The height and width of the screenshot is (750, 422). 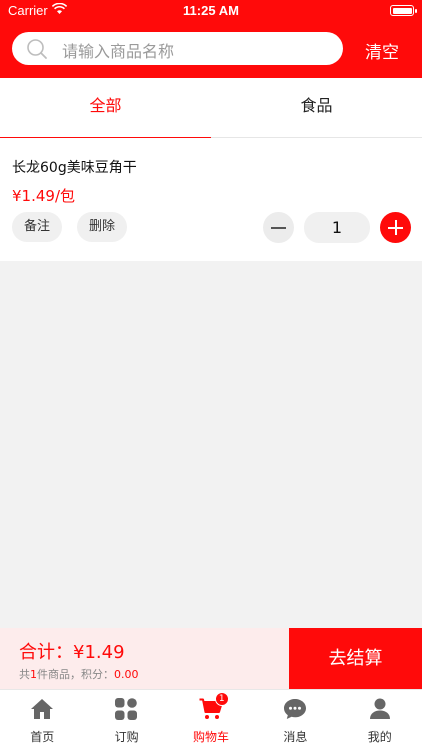 I want to click on bottom-tab-bar: 首页 订购 1 购物车 消息 我的, so click(x=211, y=719).